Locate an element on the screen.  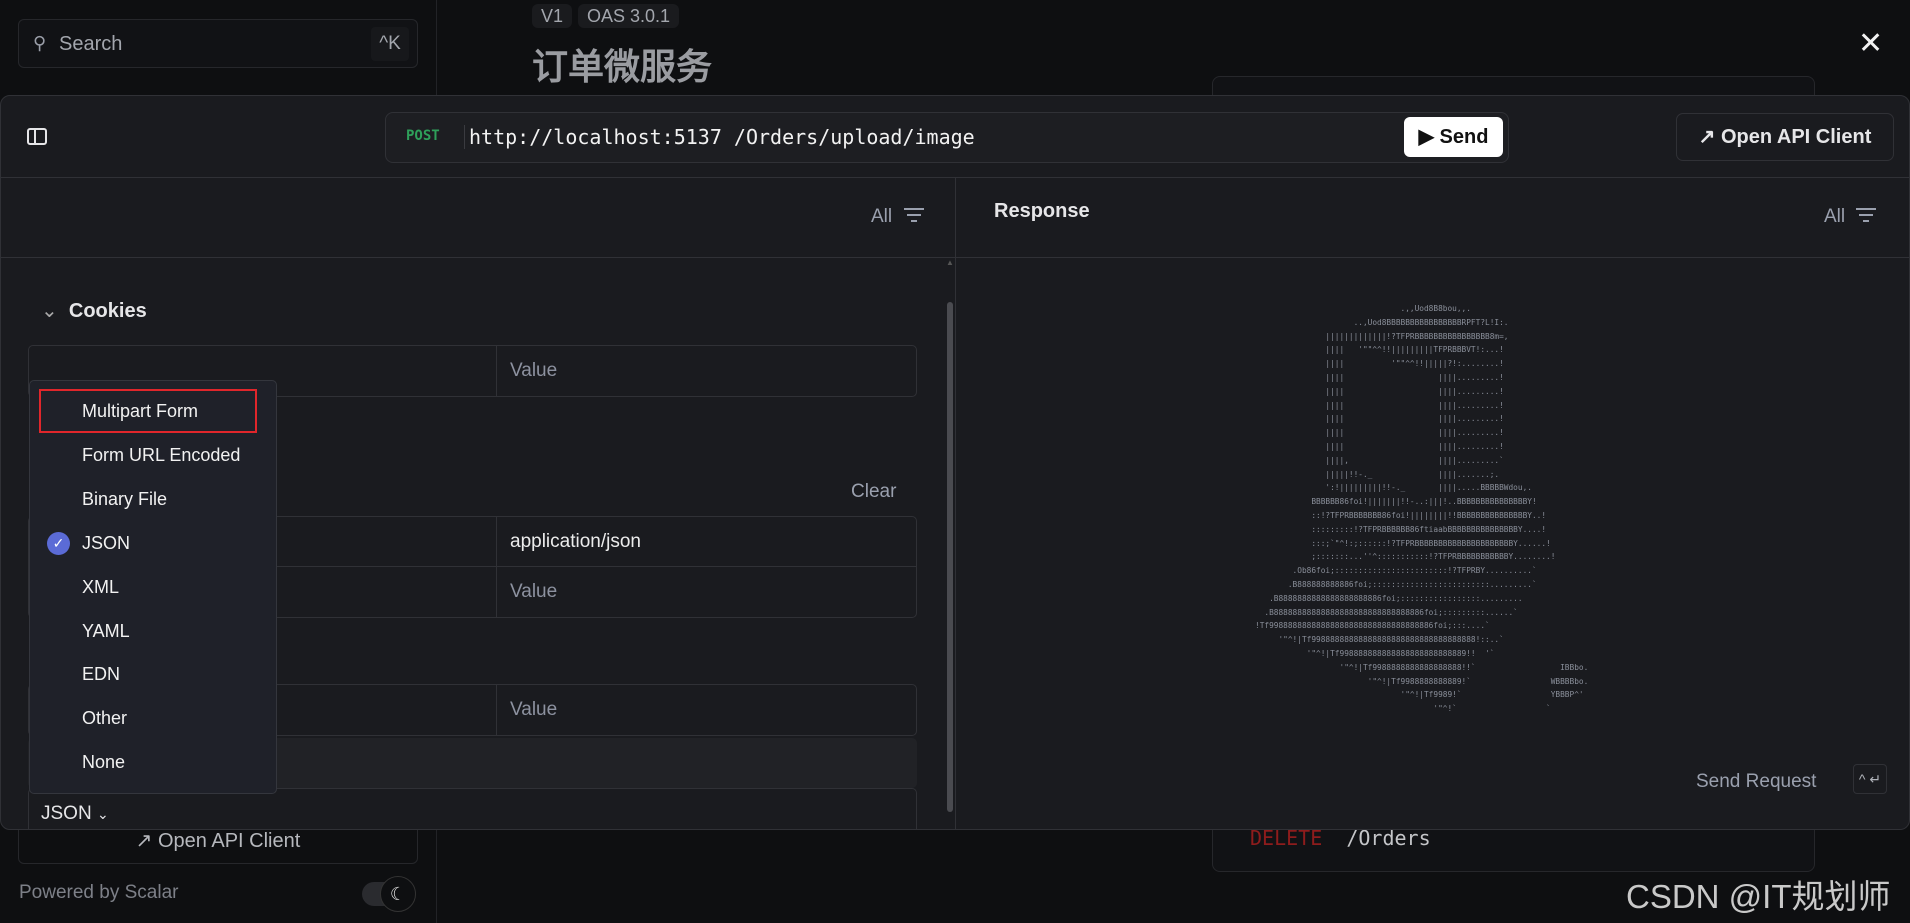
sidebar-toggle-icon is located at coordinates (37, 136).